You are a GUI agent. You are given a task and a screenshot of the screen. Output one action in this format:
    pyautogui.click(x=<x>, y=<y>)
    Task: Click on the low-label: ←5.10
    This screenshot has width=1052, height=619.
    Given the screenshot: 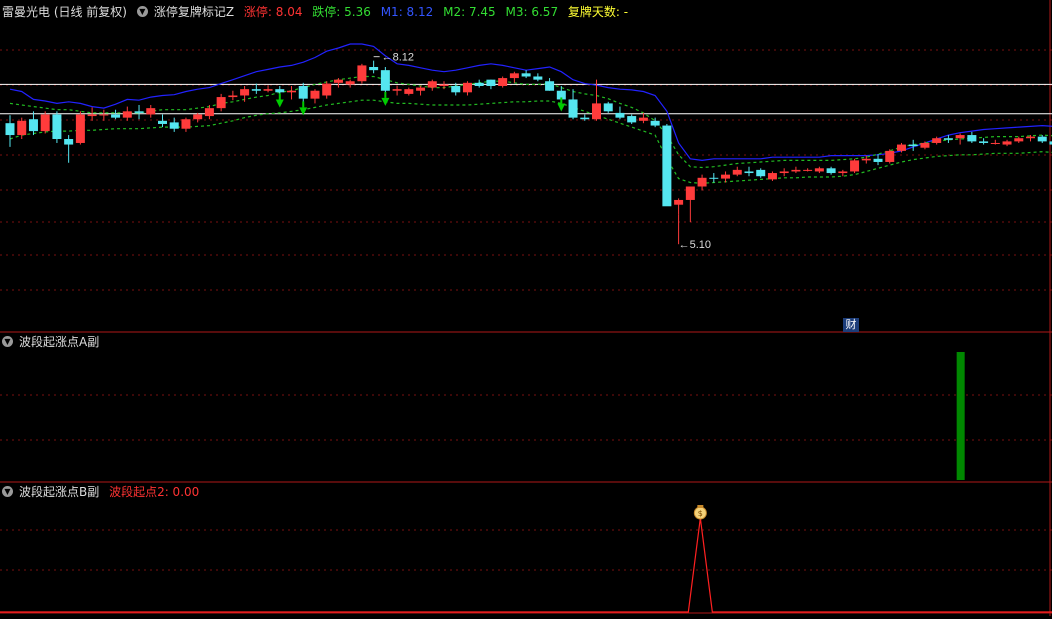 What is the action you would take?
    pyautogui.click(x=695, y=245)
    